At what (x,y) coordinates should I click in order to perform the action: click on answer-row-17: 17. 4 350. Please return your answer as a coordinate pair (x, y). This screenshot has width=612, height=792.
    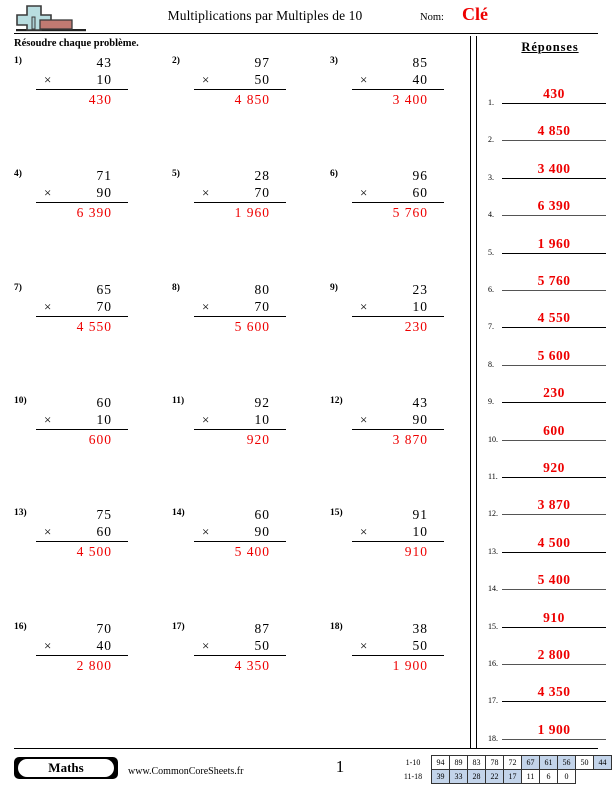
    Looking at the image, I should click on (548, 693).